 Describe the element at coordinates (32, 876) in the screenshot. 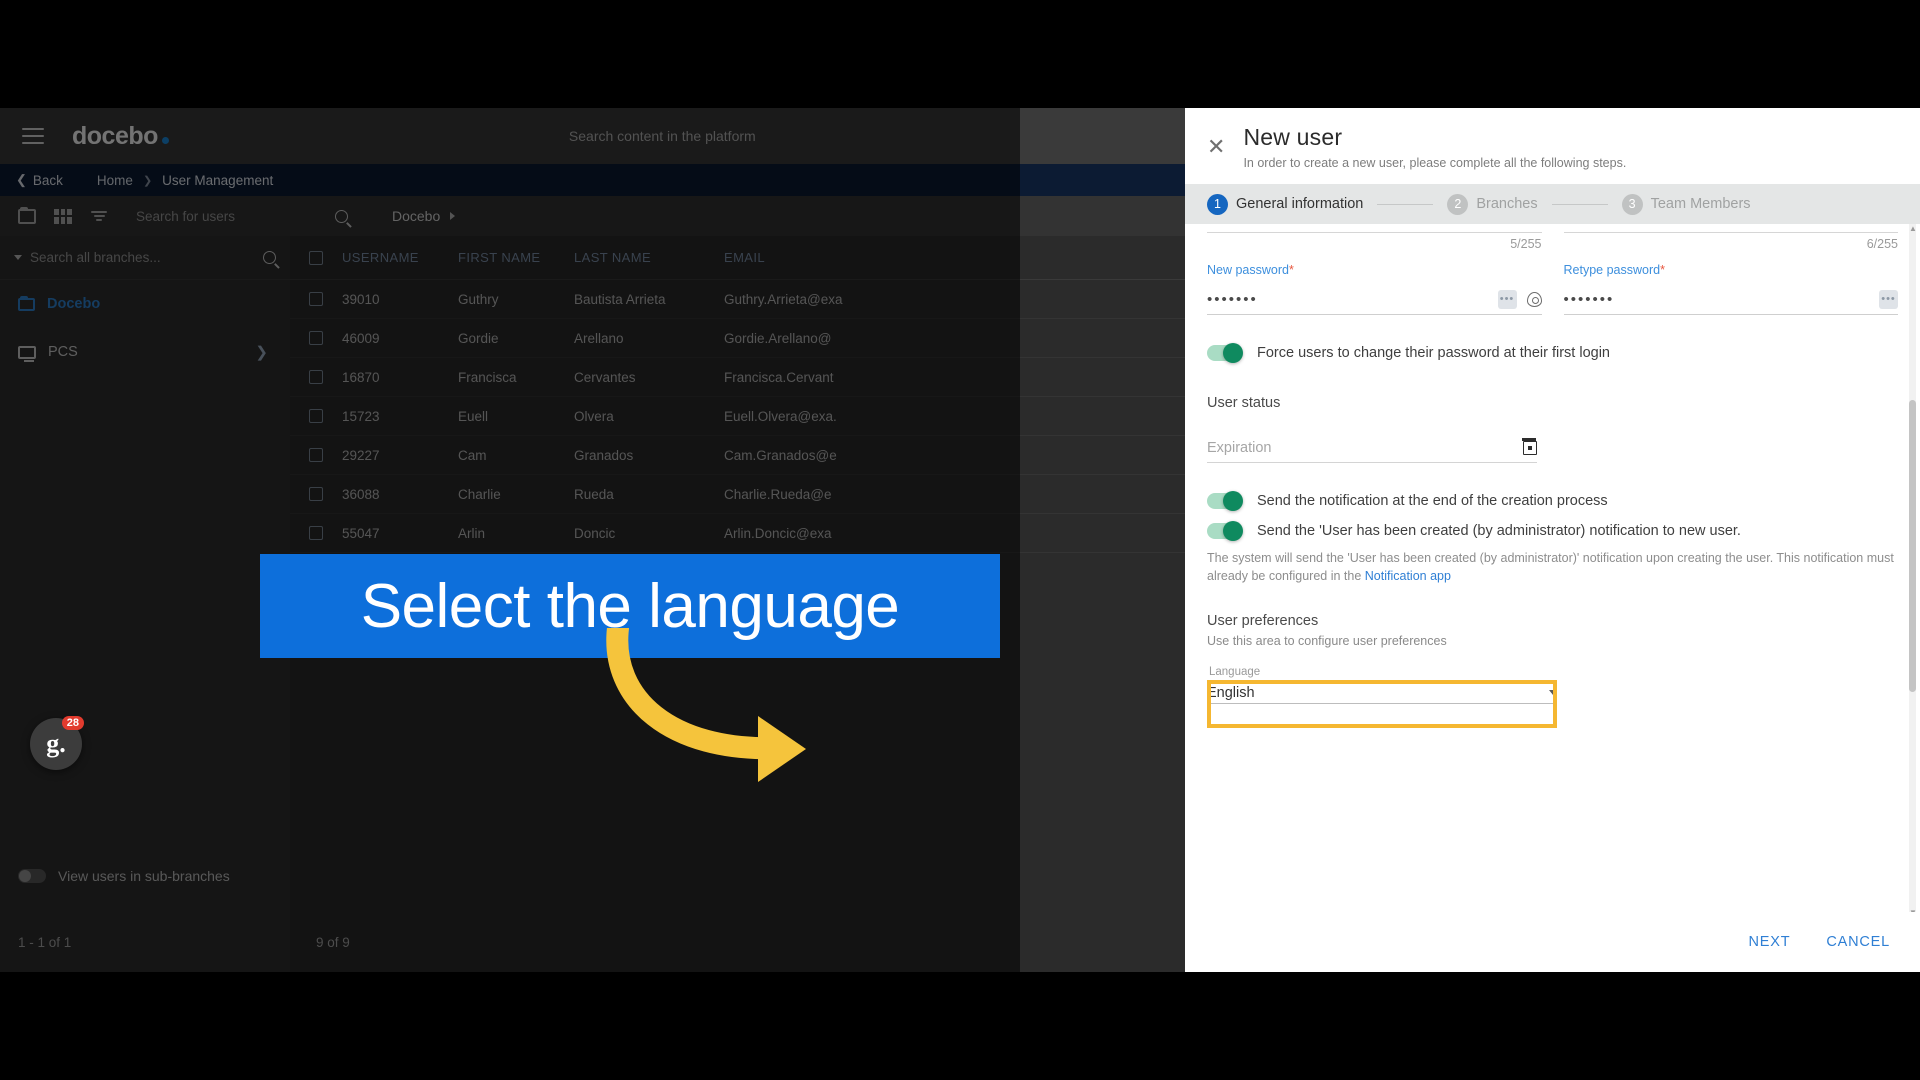

I see `sub-branch-toggle` at that location.